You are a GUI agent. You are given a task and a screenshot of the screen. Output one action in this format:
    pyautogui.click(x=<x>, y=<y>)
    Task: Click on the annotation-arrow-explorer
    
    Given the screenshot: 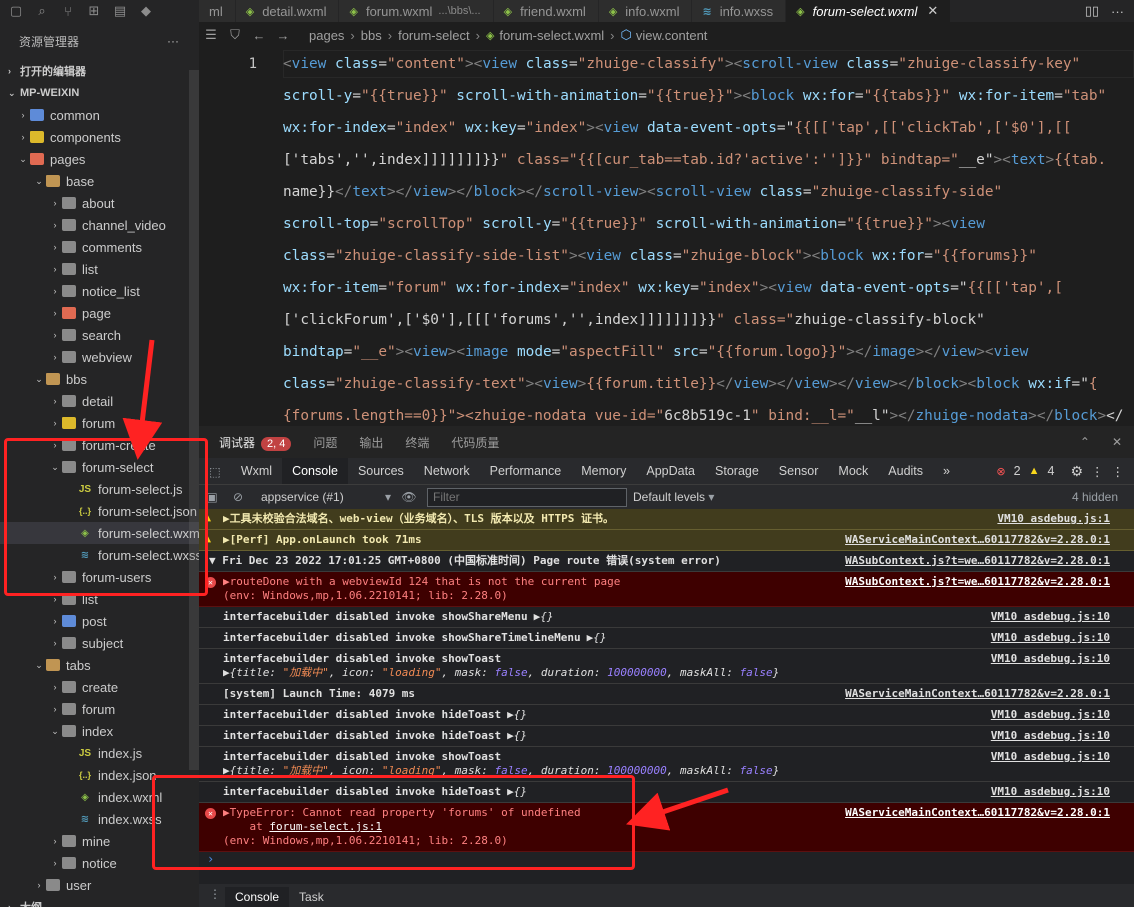 What is the action you would take?
    pyautogui.click(x=142, y=399)
    